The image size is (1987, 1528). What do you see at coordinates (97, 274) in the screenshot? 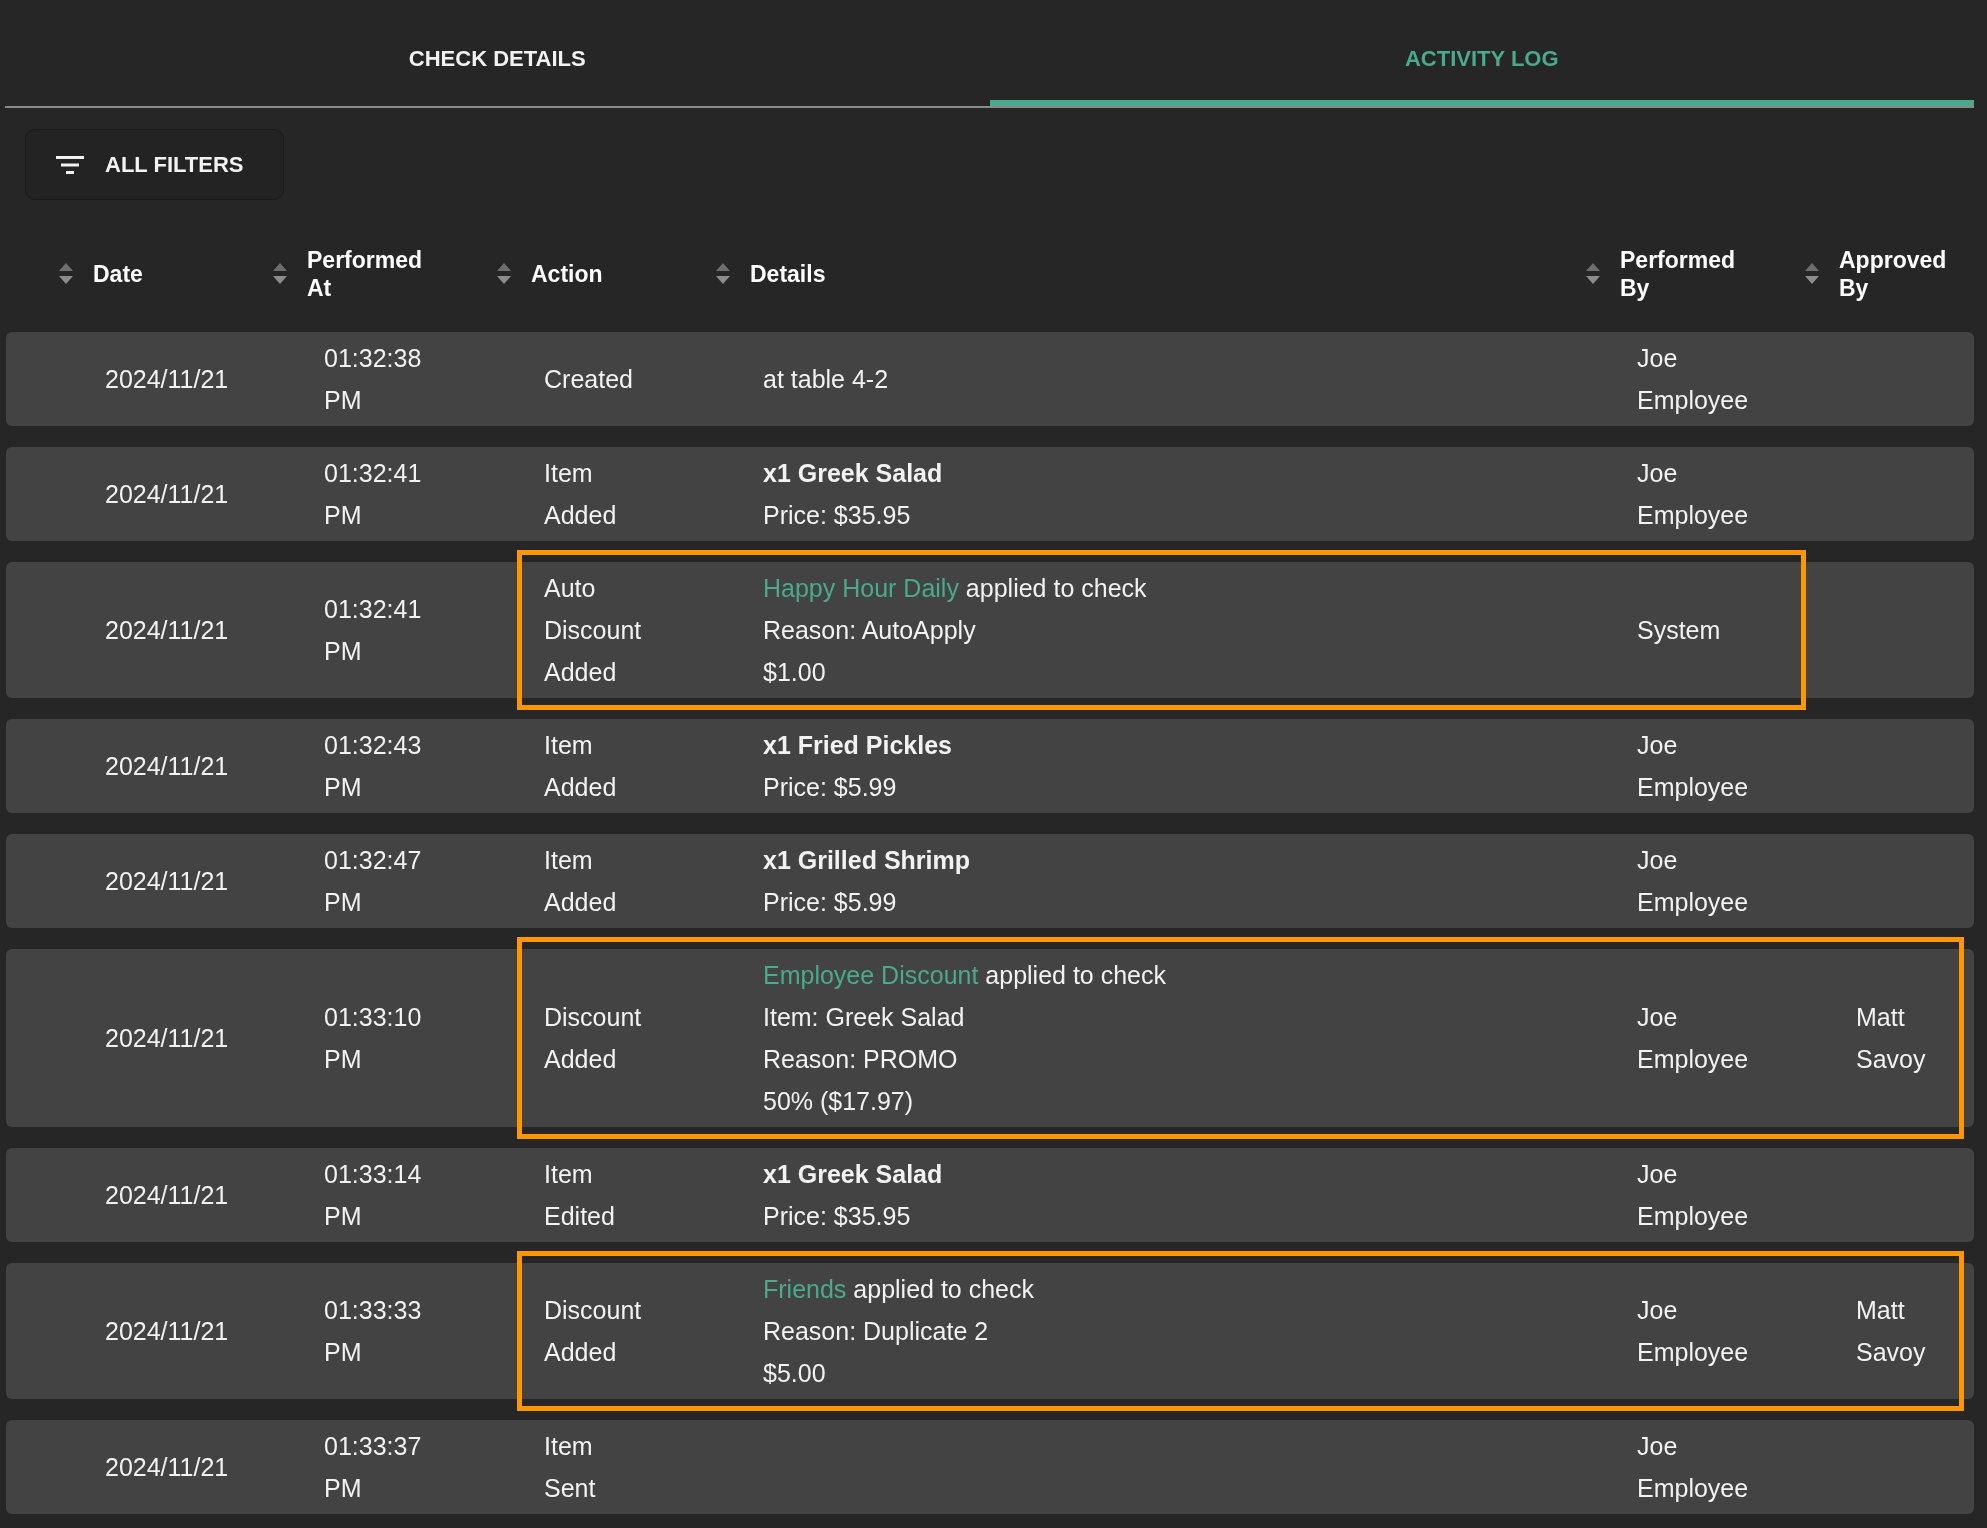
I see `column-header: Date` at bounding box center [97, 274].